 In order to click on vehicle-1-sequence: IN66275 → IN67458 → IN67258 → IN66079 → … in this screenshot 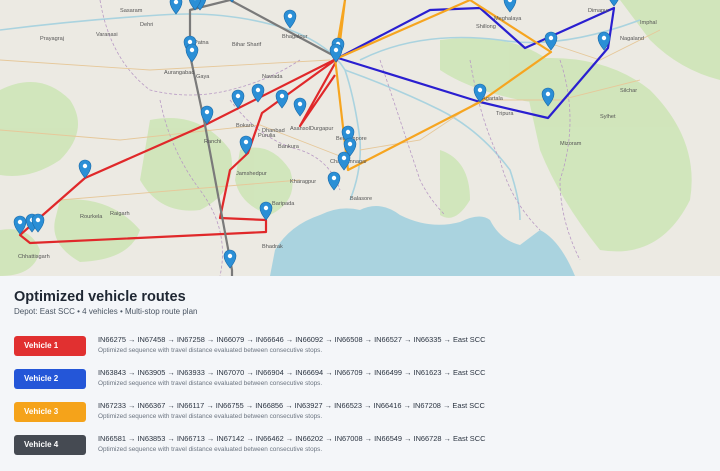, I will do `click(292, 339)`.